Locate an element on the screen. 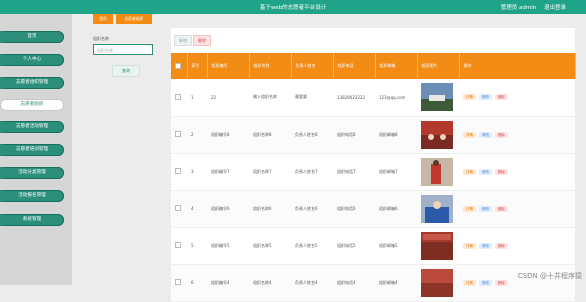  select-all-checkbox is located at coordinates (178, 65).